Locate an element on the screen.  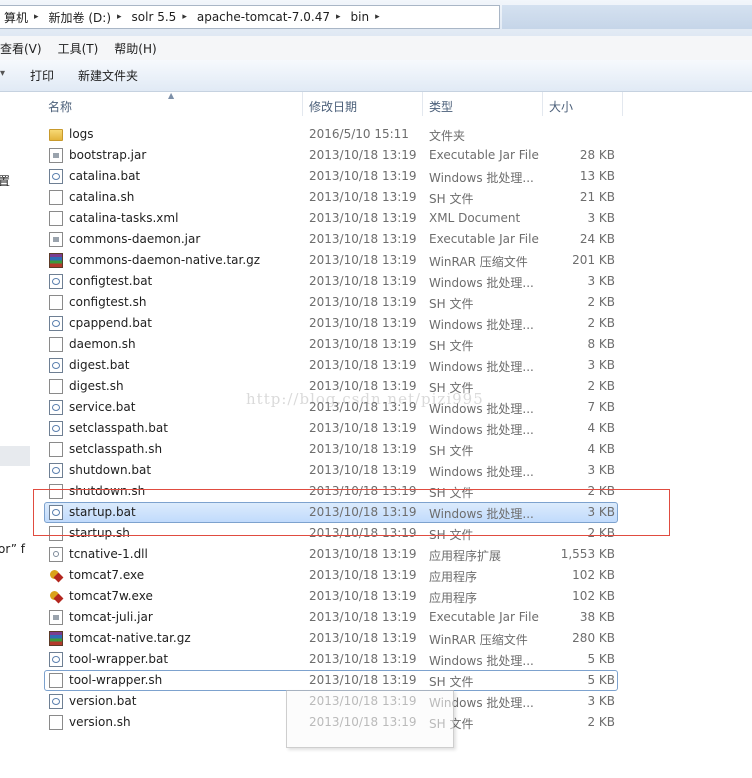
file-type: 应用程序 is located at coordinates (453, 577).